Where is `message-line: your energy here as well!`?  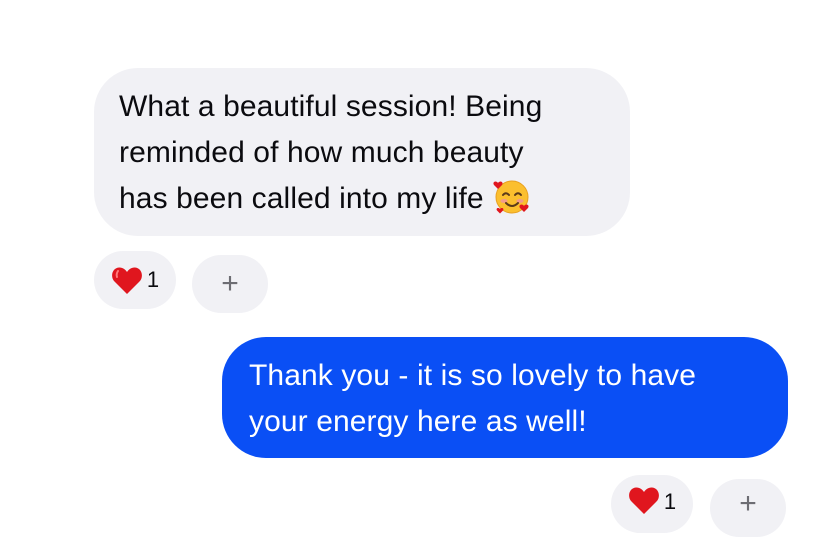 message-line: your energy here as well! is located at coordinates (418, 421).